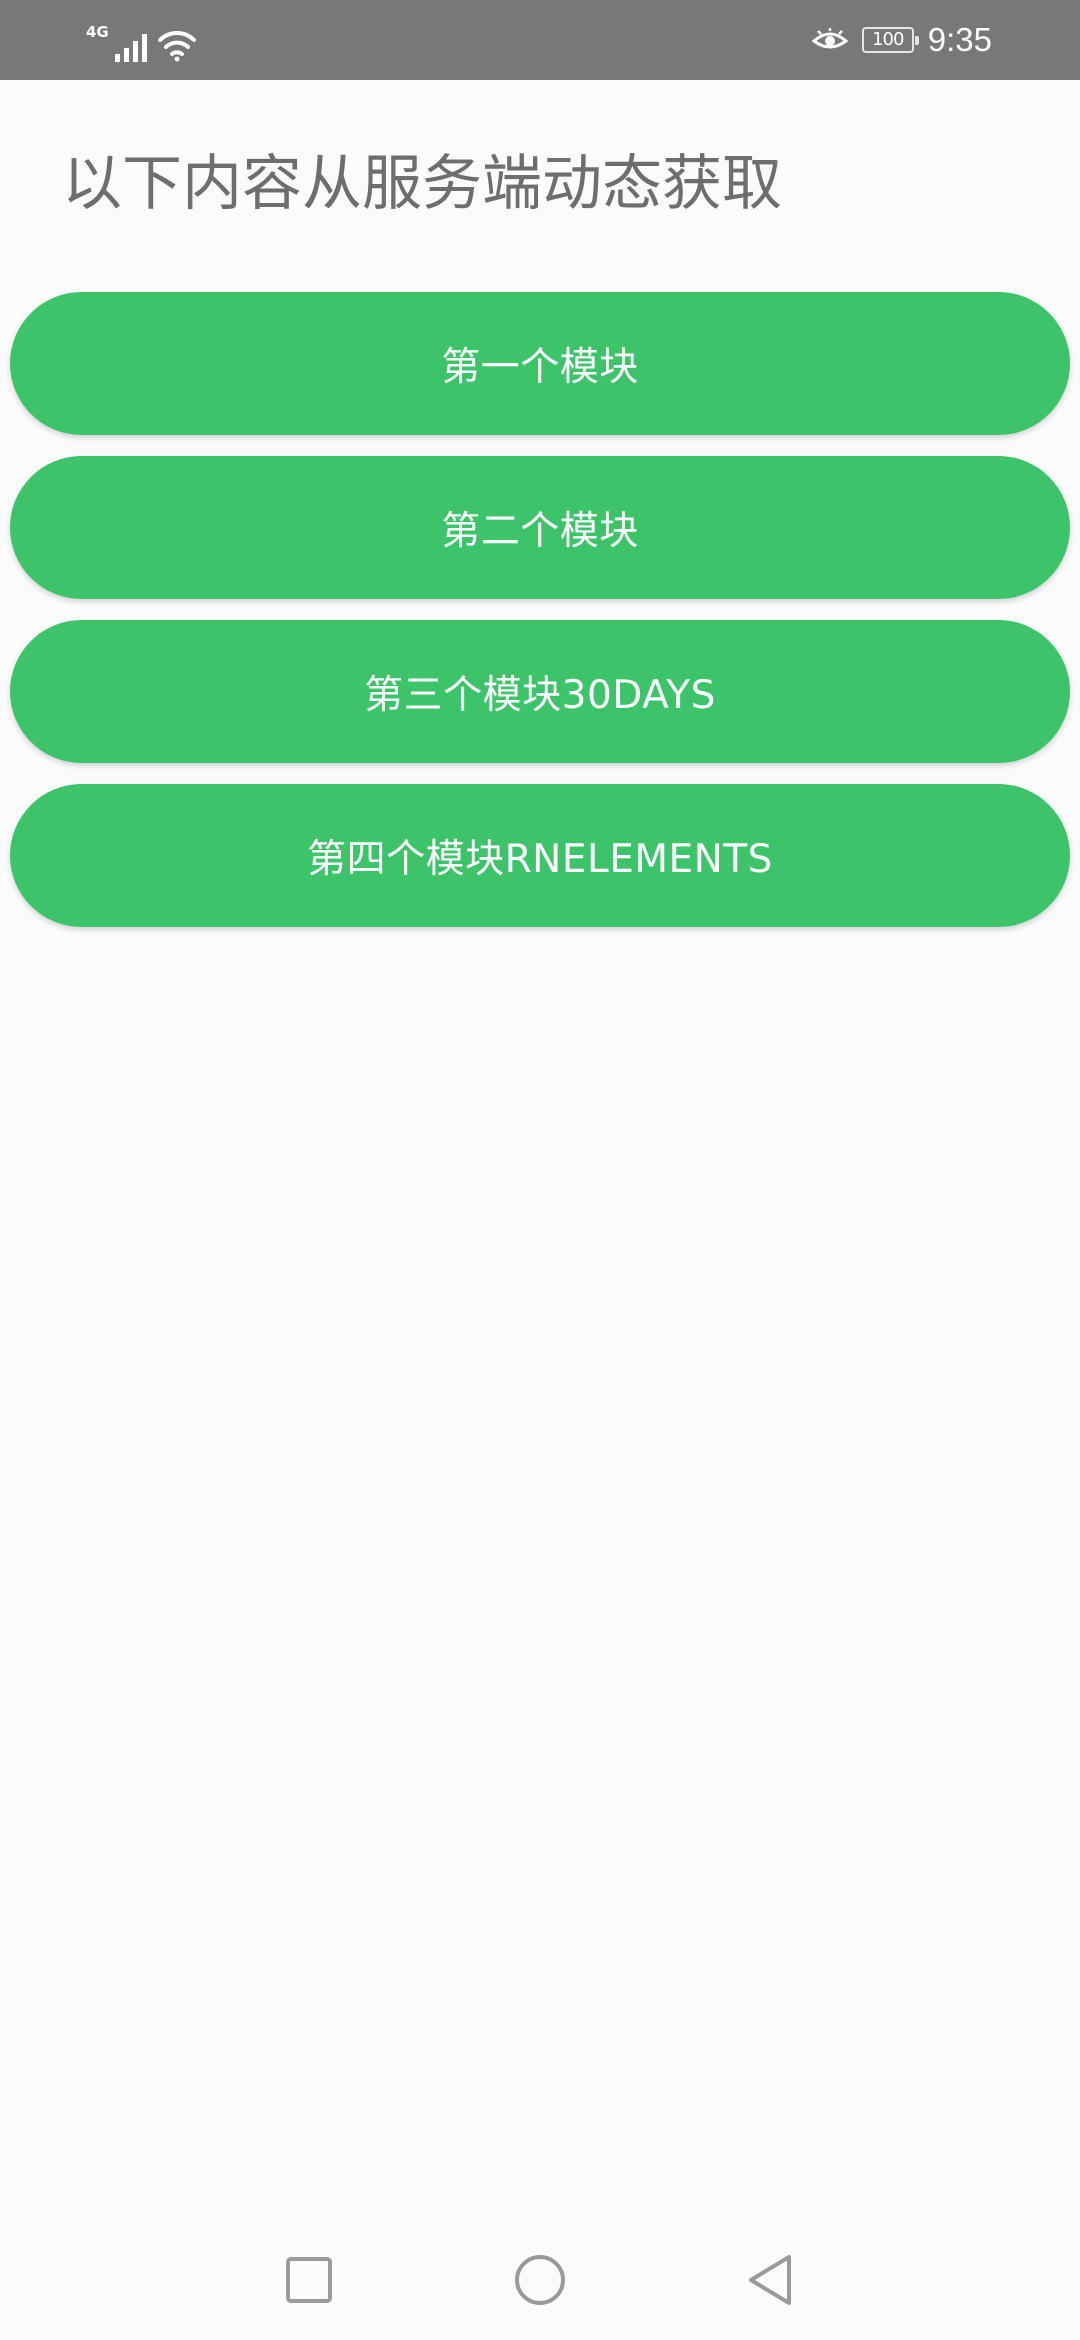  I want to click on status-bar: 4G 100 9:35, so click(540, 40).